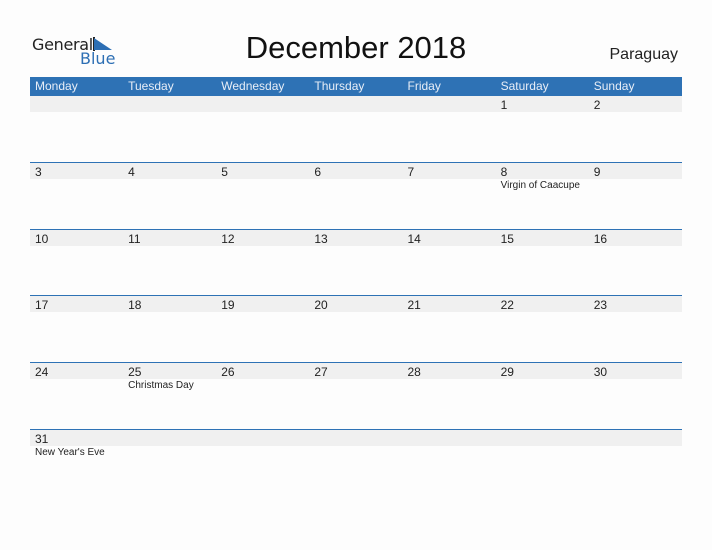  I want to click on date-band: 12, so click(356, 104).